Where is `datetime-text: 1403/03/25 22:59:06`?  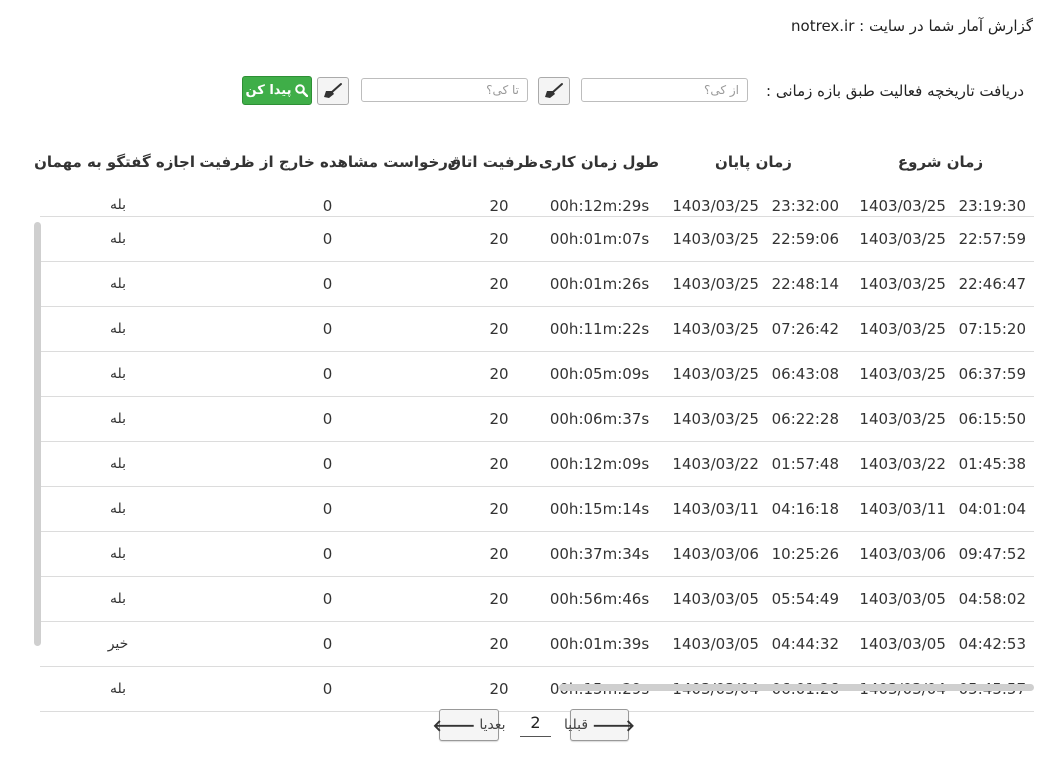
datetime-text: 1403/03/25 22:59:06 is located at coordinates (755, 239).